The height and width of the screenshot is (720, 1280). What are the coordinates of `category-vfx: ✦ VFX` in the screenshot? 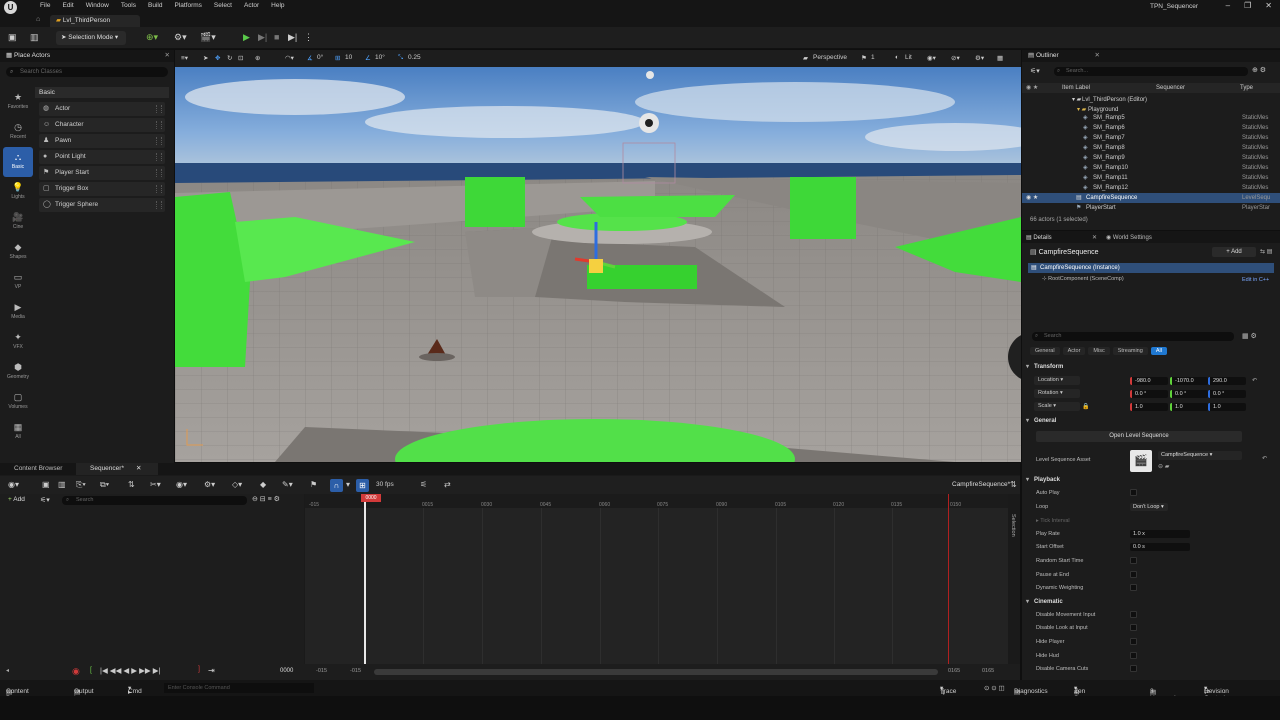 It's located at (18, 342).